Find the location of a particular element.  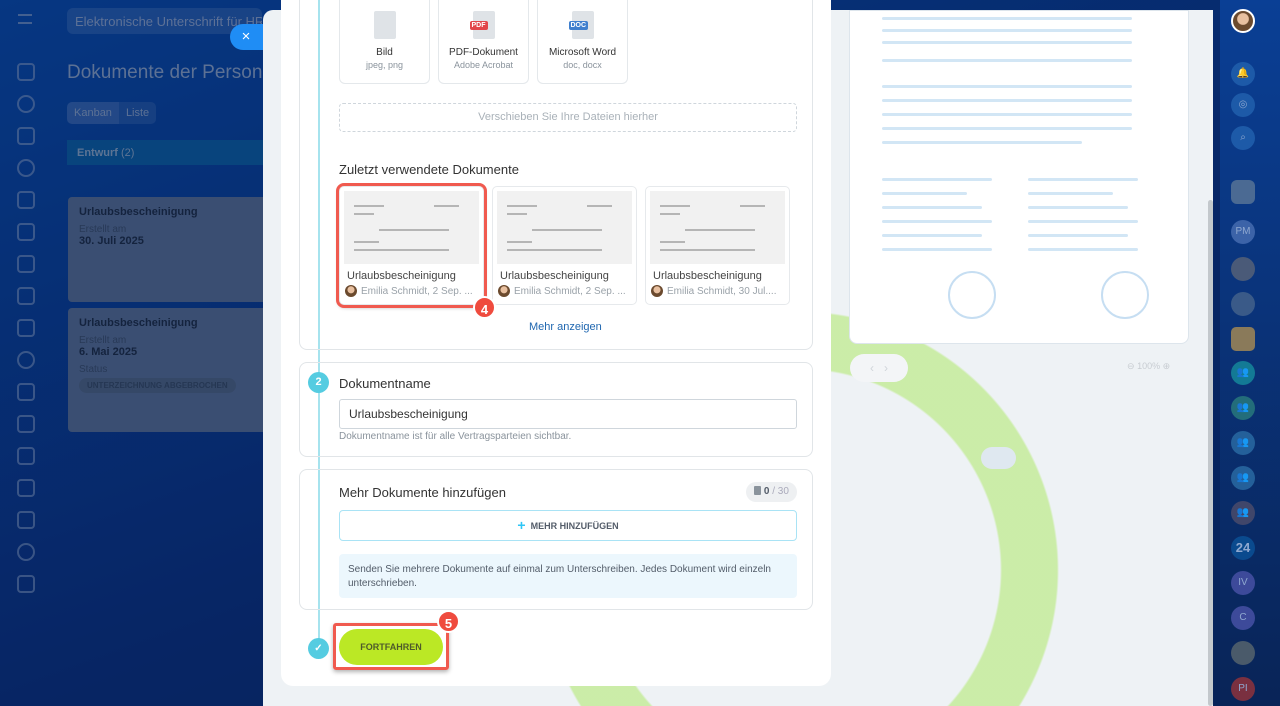

document-name-title: Dokumentname is located at coordinates (385, 383).